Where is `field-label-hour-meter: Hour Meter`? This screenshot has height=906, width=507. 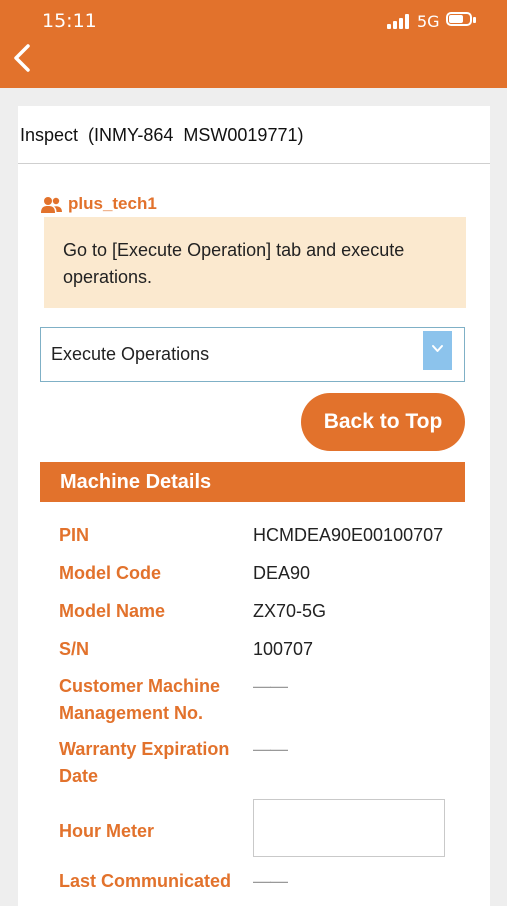 field-label-hour-meter: Hour Meter is located at coordinates (107, 831).